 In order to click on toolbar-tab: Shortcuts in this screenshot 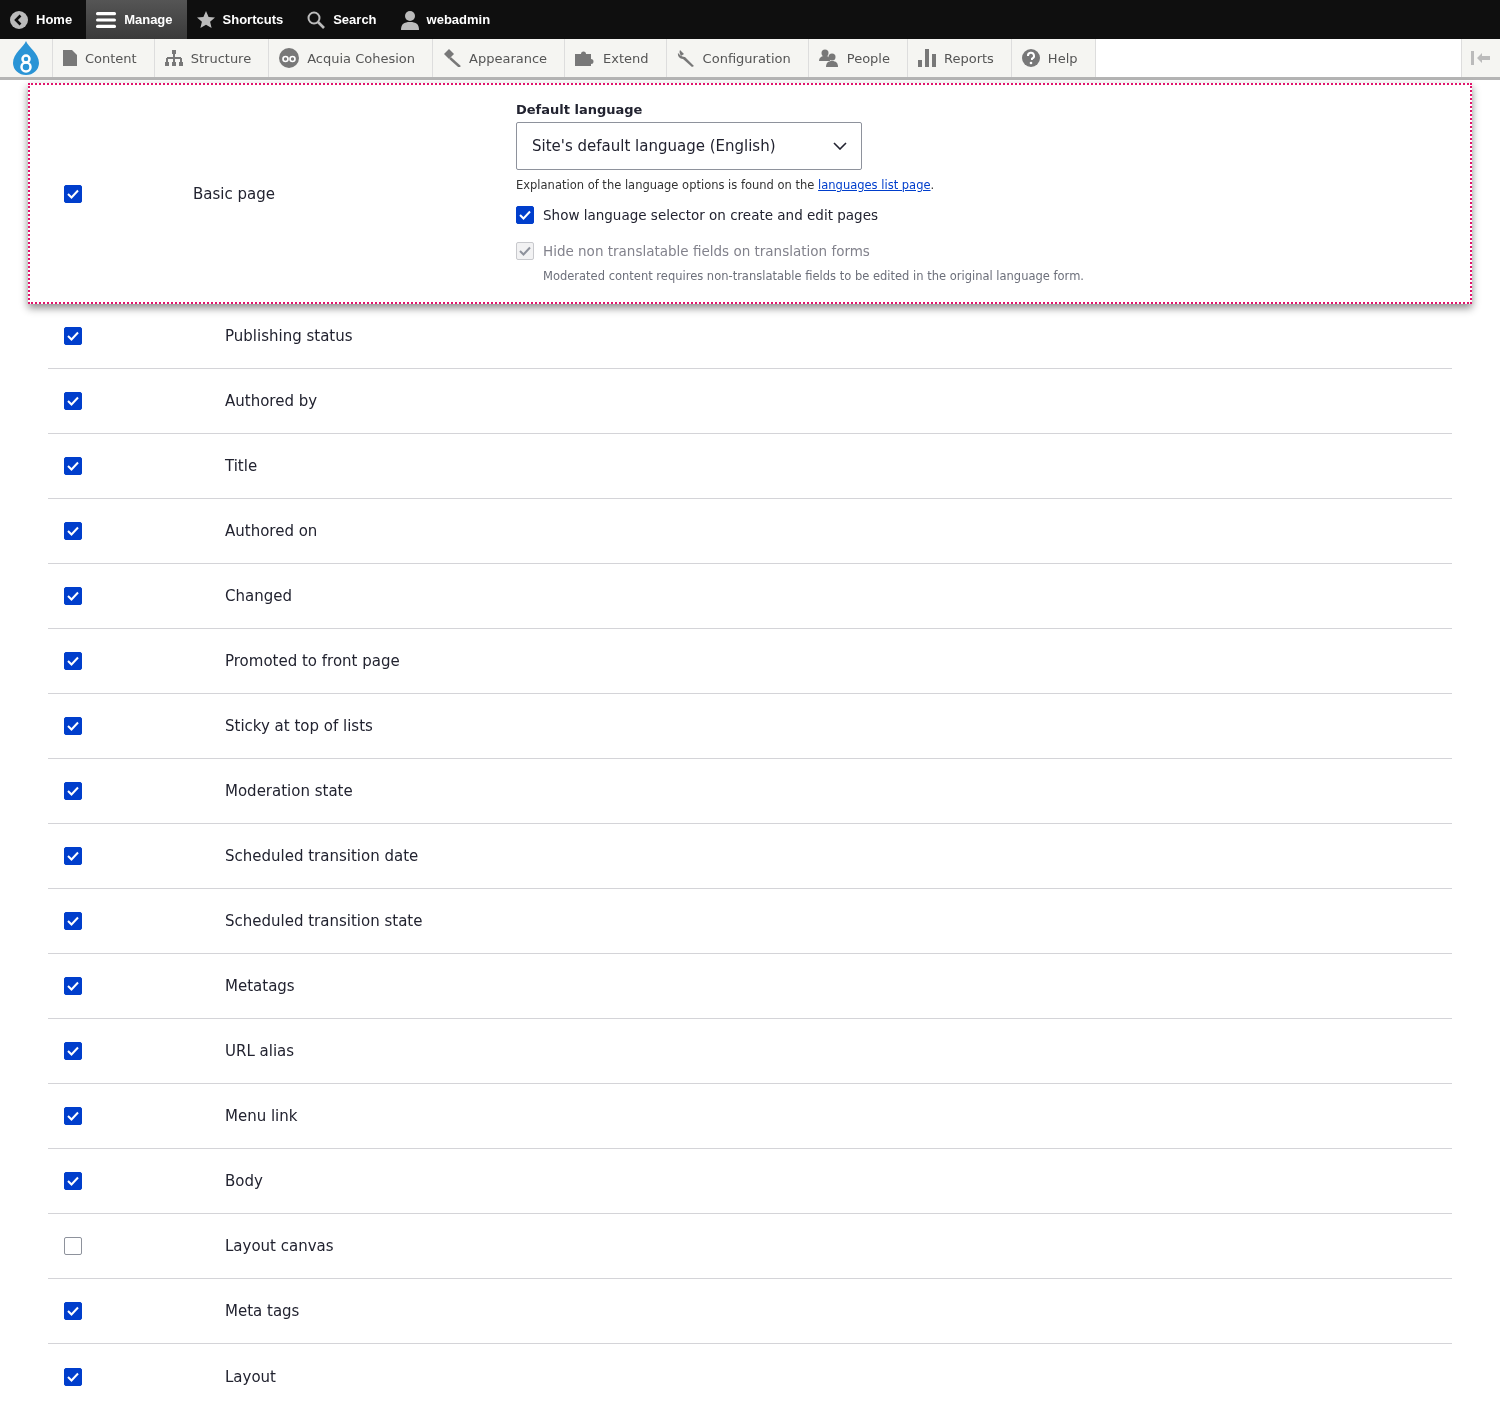, I will do `click(242, 19)`.